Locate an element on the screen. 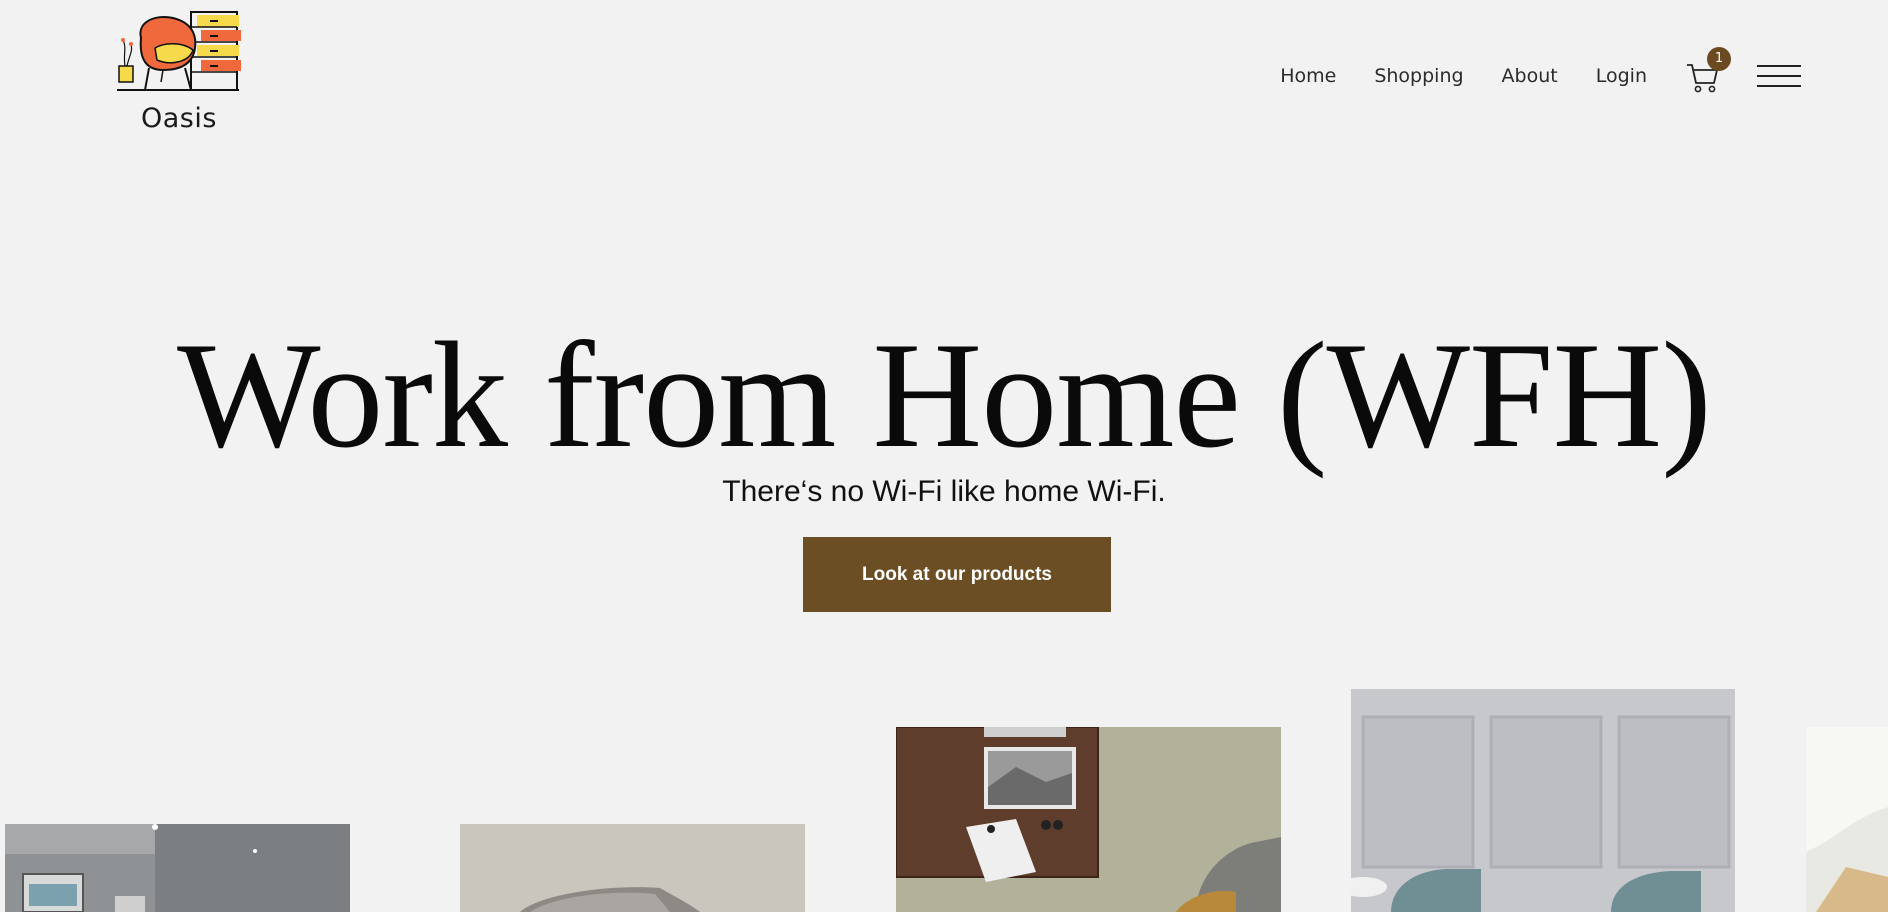 Image resolution: width=1888 pixels, height=912 pixels. look-at-products-button: Look at our products is located at coordinates (957, 574).